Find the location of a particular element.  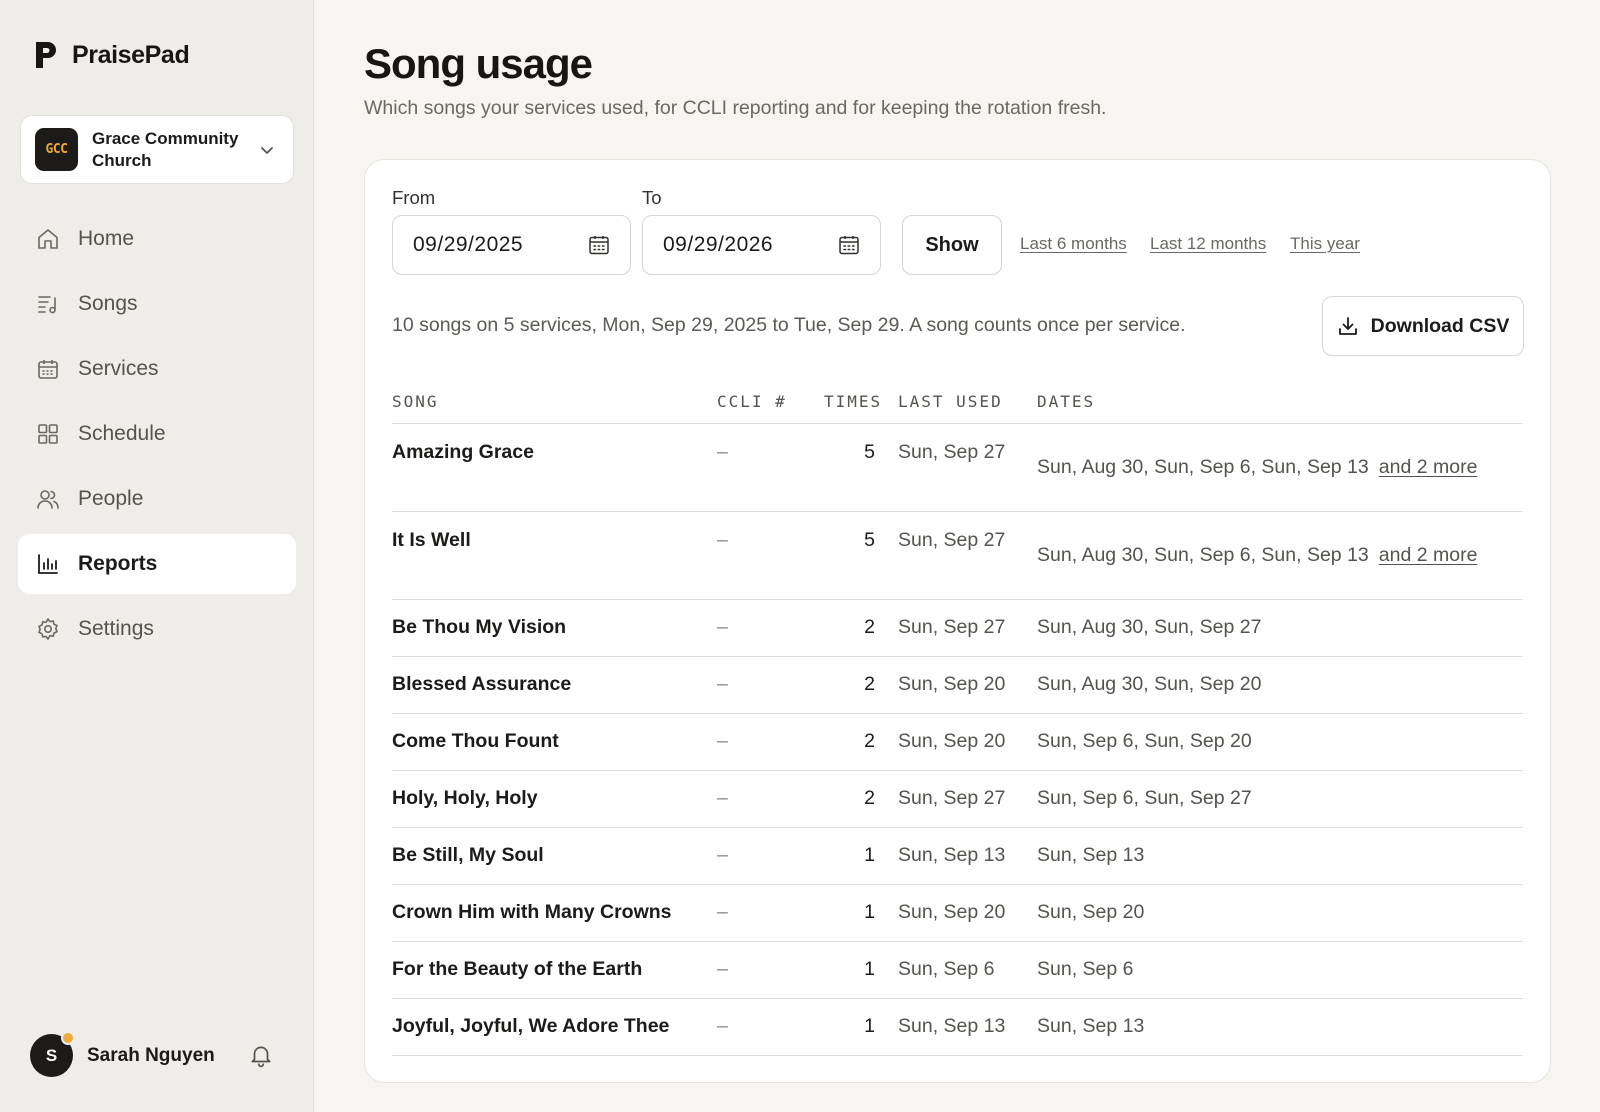

this-year-link: This year is located at coordinates (1325, 244).